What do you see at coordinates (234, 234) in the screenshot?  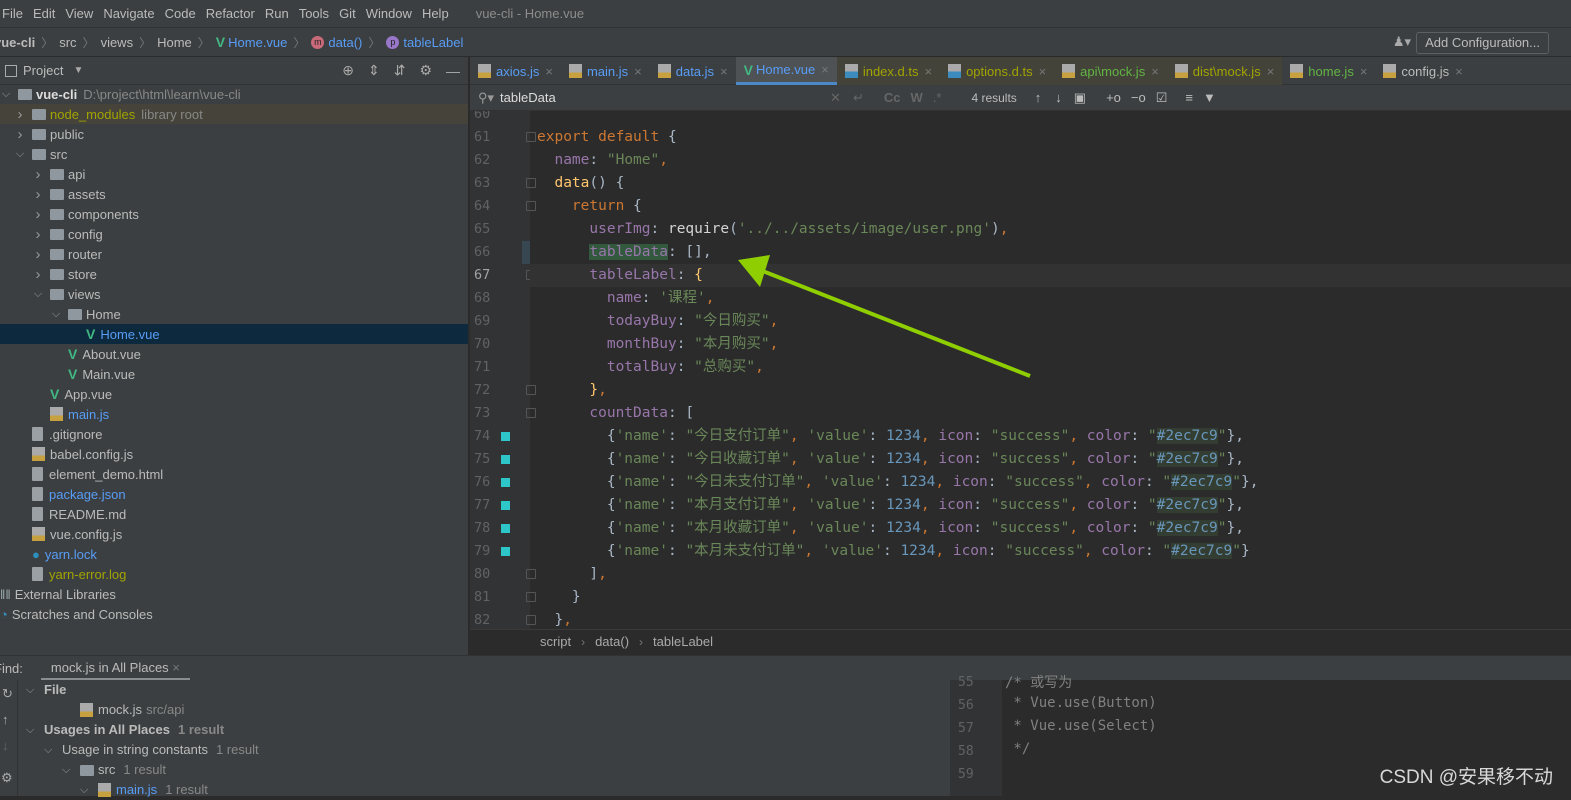 I see `tree-item: › config` at bounding box center [234, 234].